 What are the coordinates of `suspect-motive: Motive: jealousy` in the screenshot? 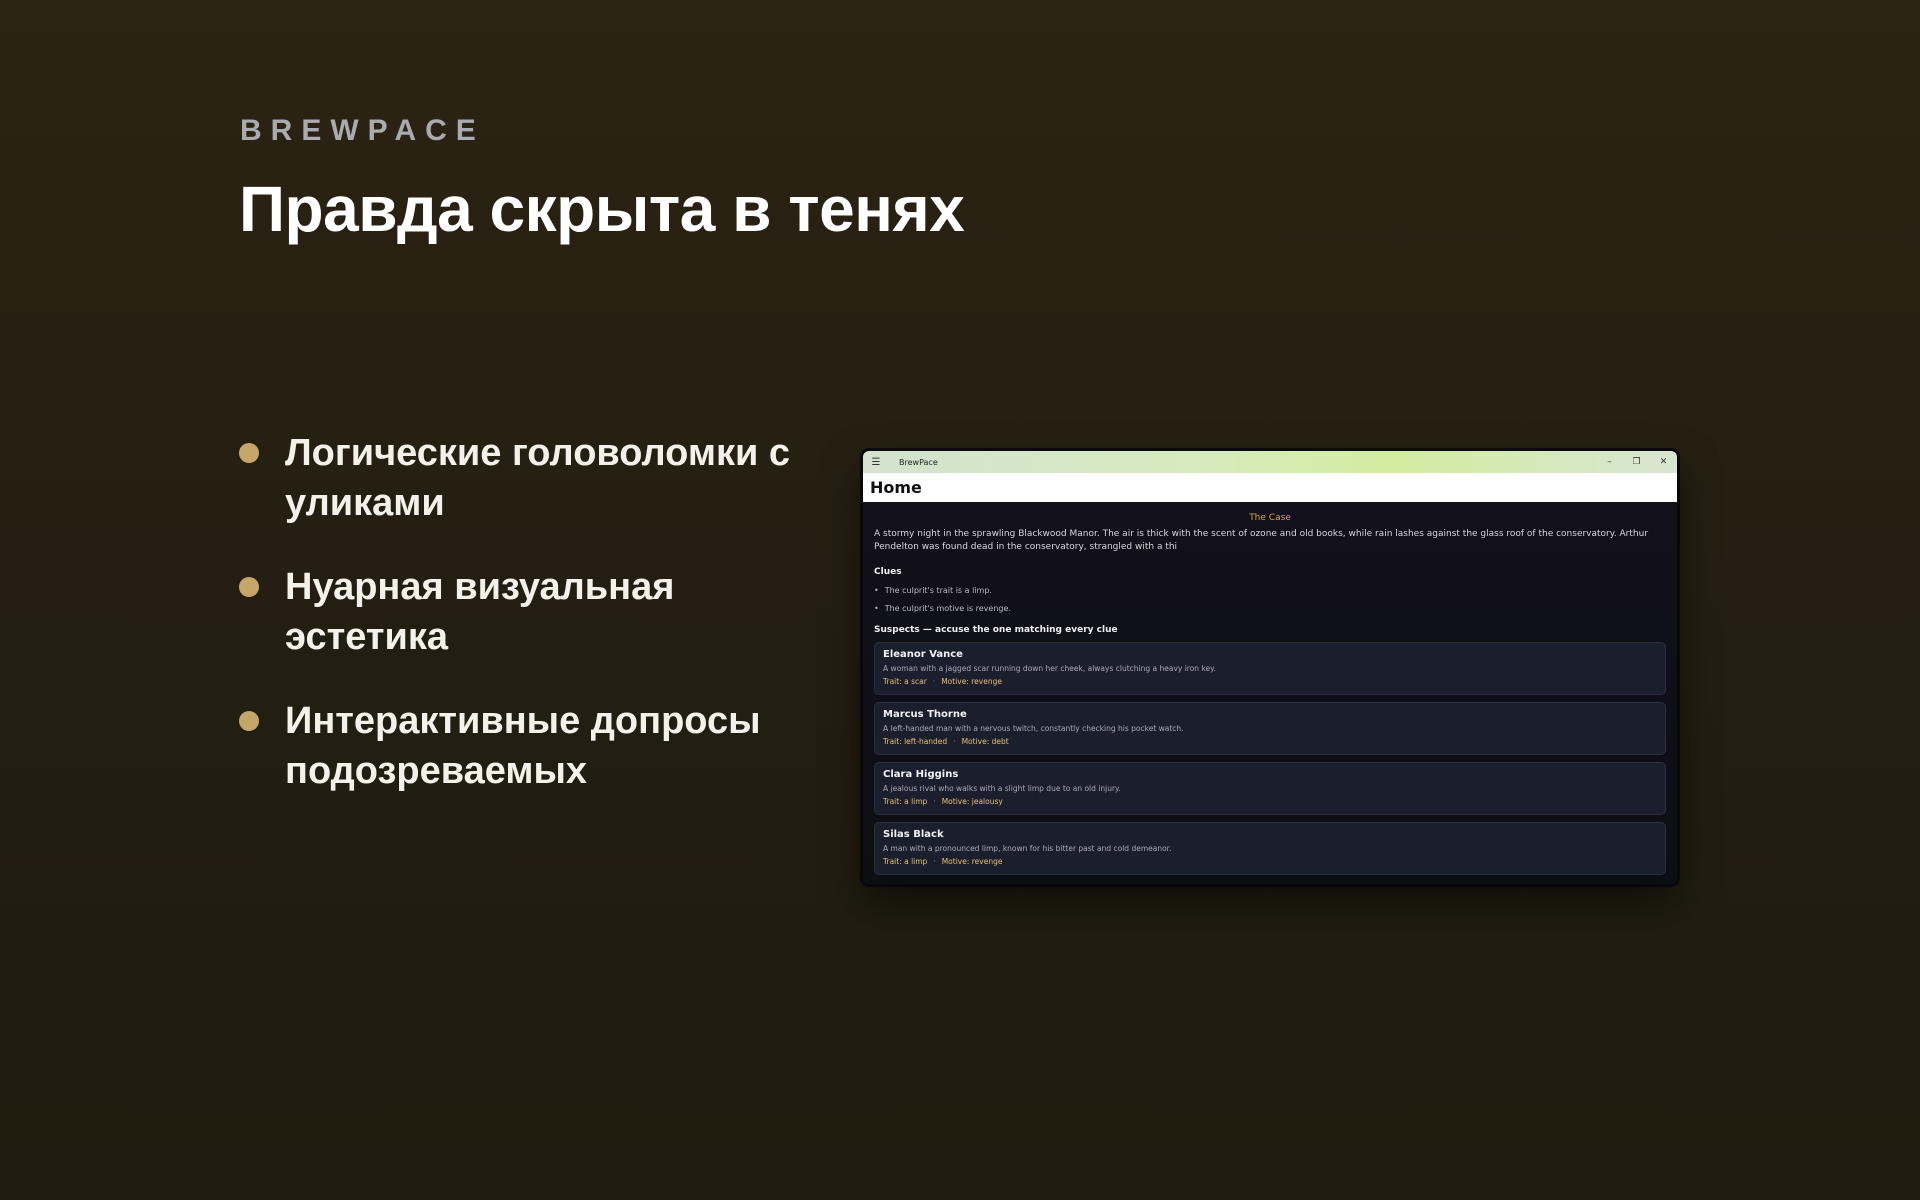 It's located at (972, 801).